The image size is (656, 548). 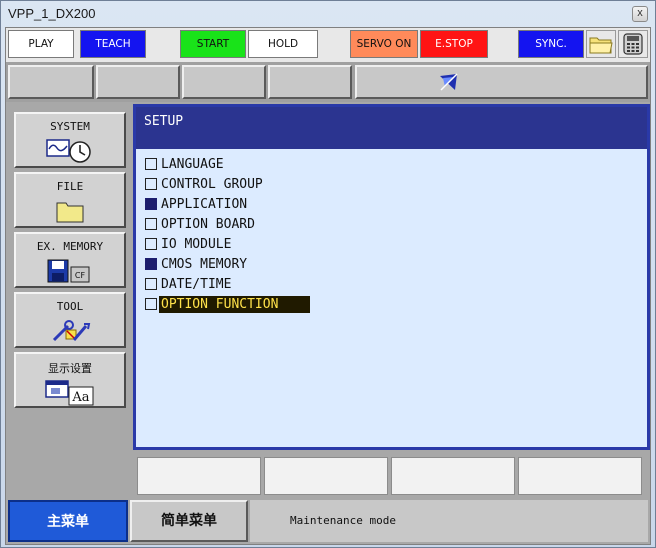 What do you see at coordinates (189, 521) in the screenshot?
I see `simple-menu-button: 简单菜单` at bounding box center [189, 521].